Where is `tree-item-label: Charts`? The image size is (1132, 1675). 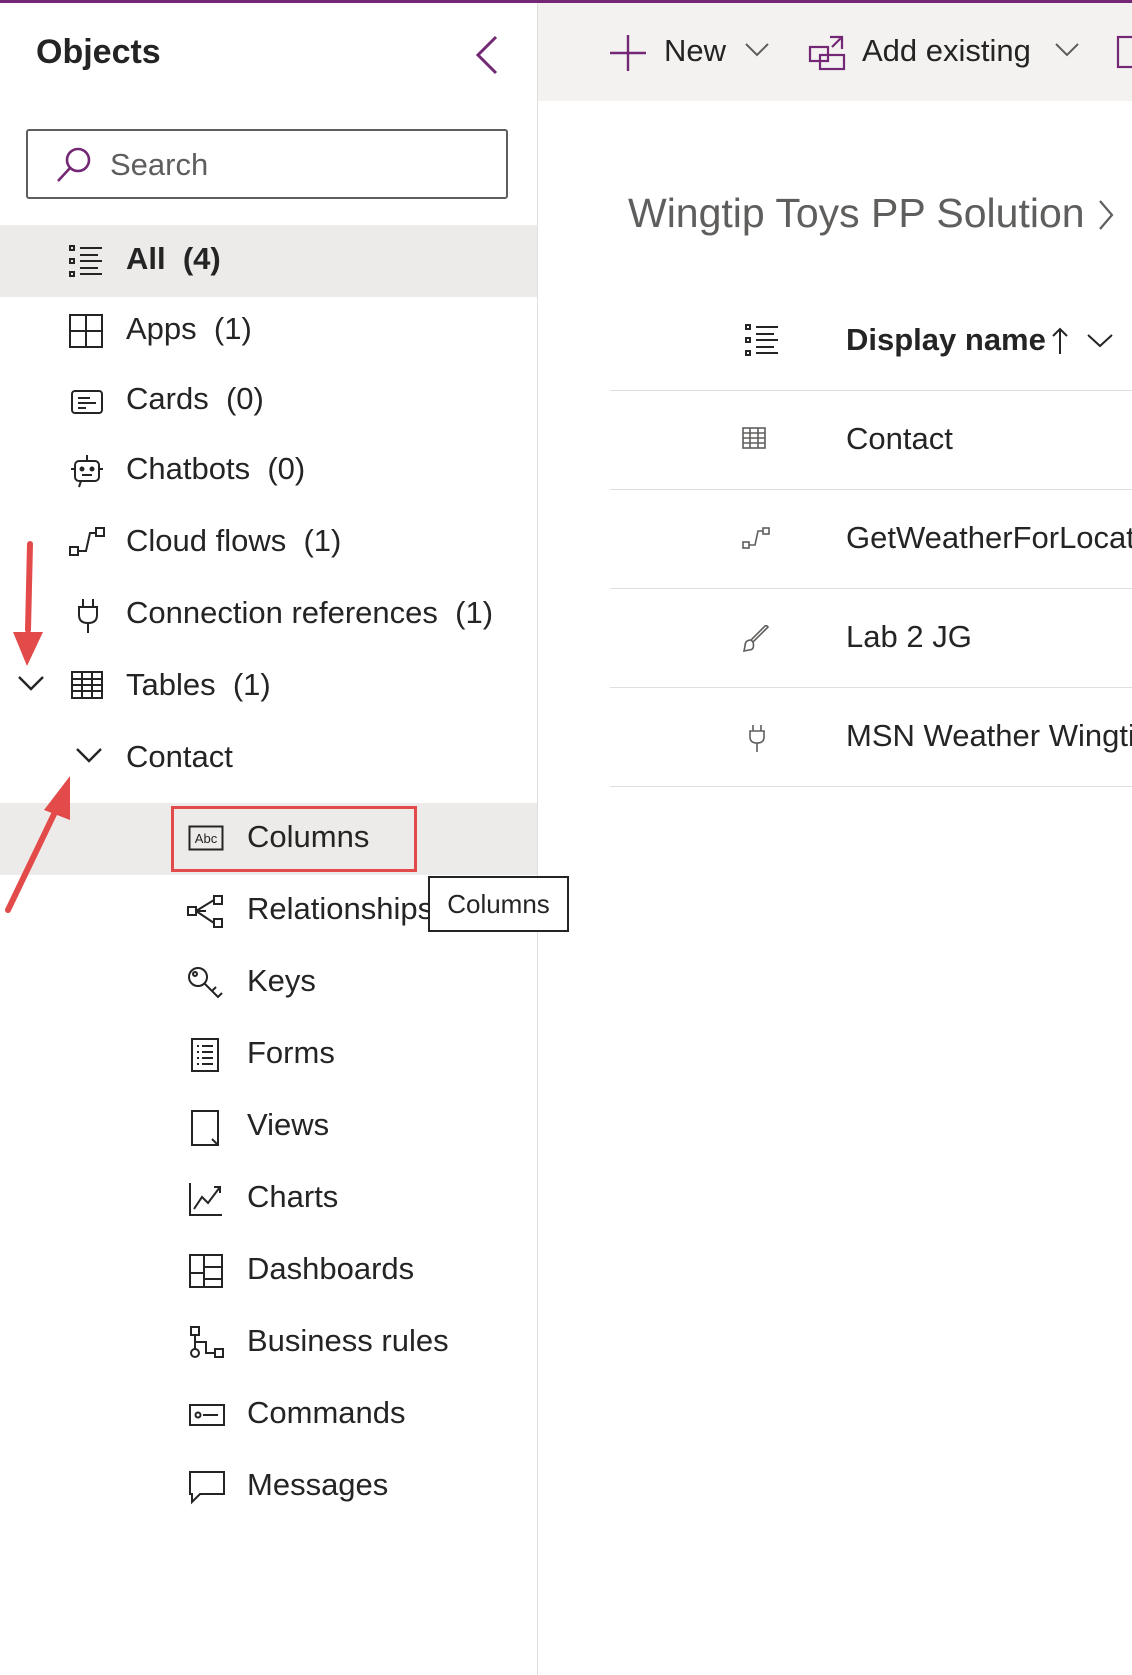
tree-item-label: Charts is located at coordinates (293, 1196).